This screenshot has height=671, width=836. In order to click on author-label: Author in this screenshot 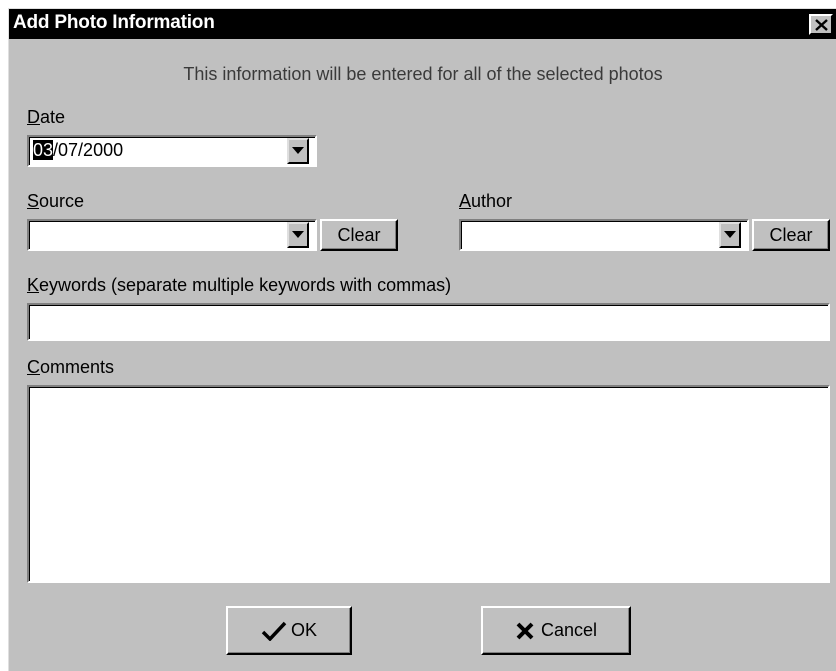, I will do `click(486, 201)`.